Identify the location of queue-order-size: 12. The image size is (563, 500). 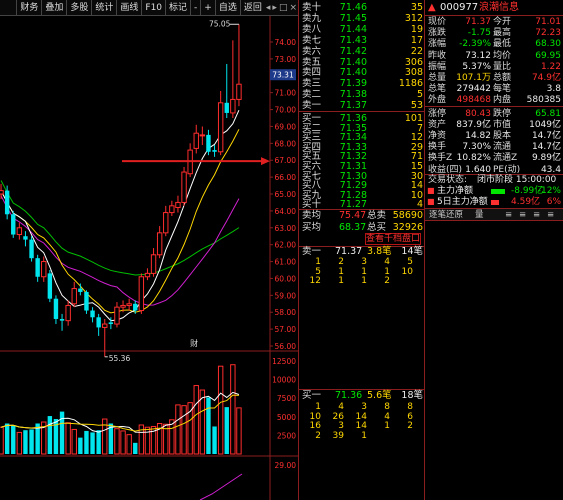
(315, 281).